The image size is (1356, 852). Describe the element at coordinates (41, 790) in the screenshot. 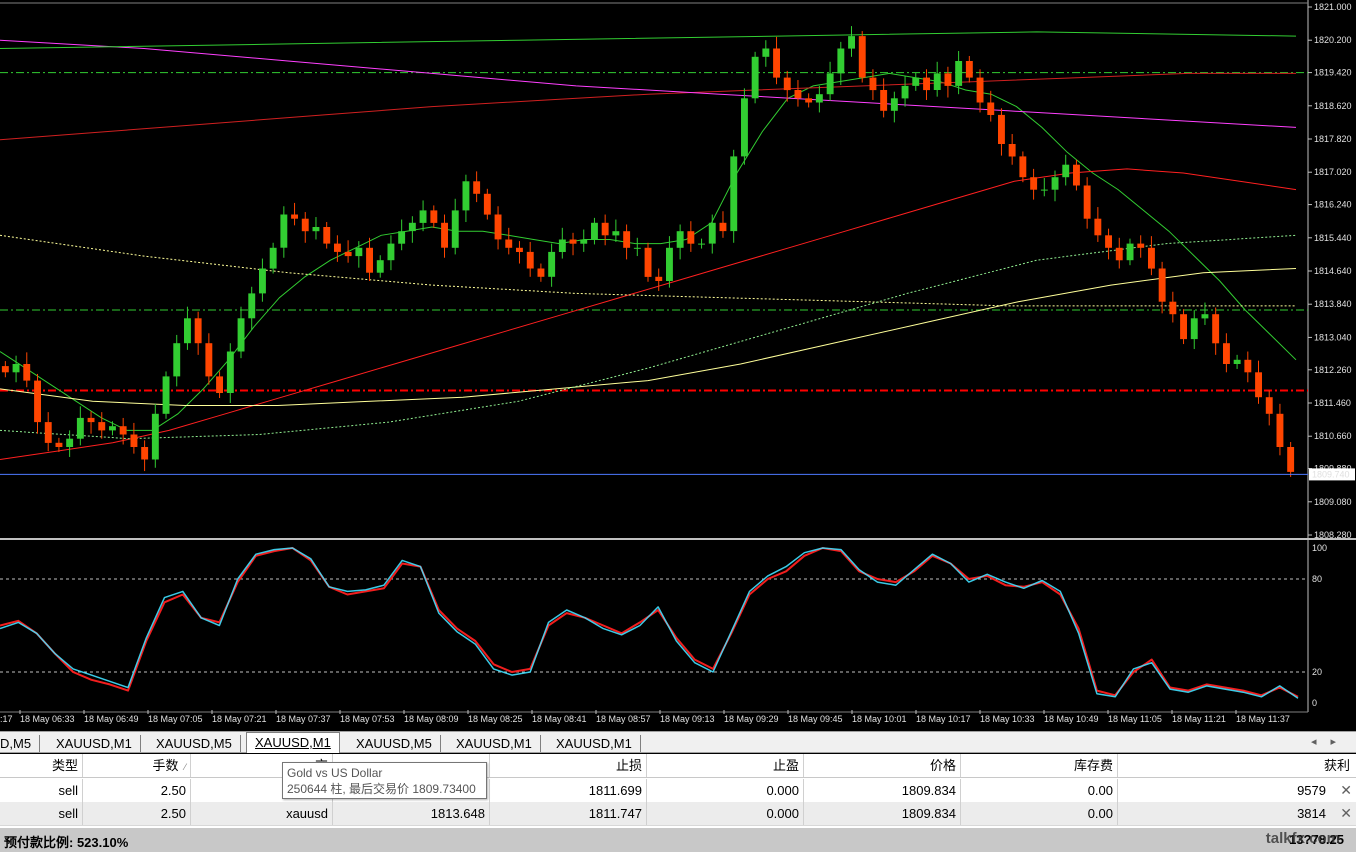

I see `cell-type: sell` at that location.